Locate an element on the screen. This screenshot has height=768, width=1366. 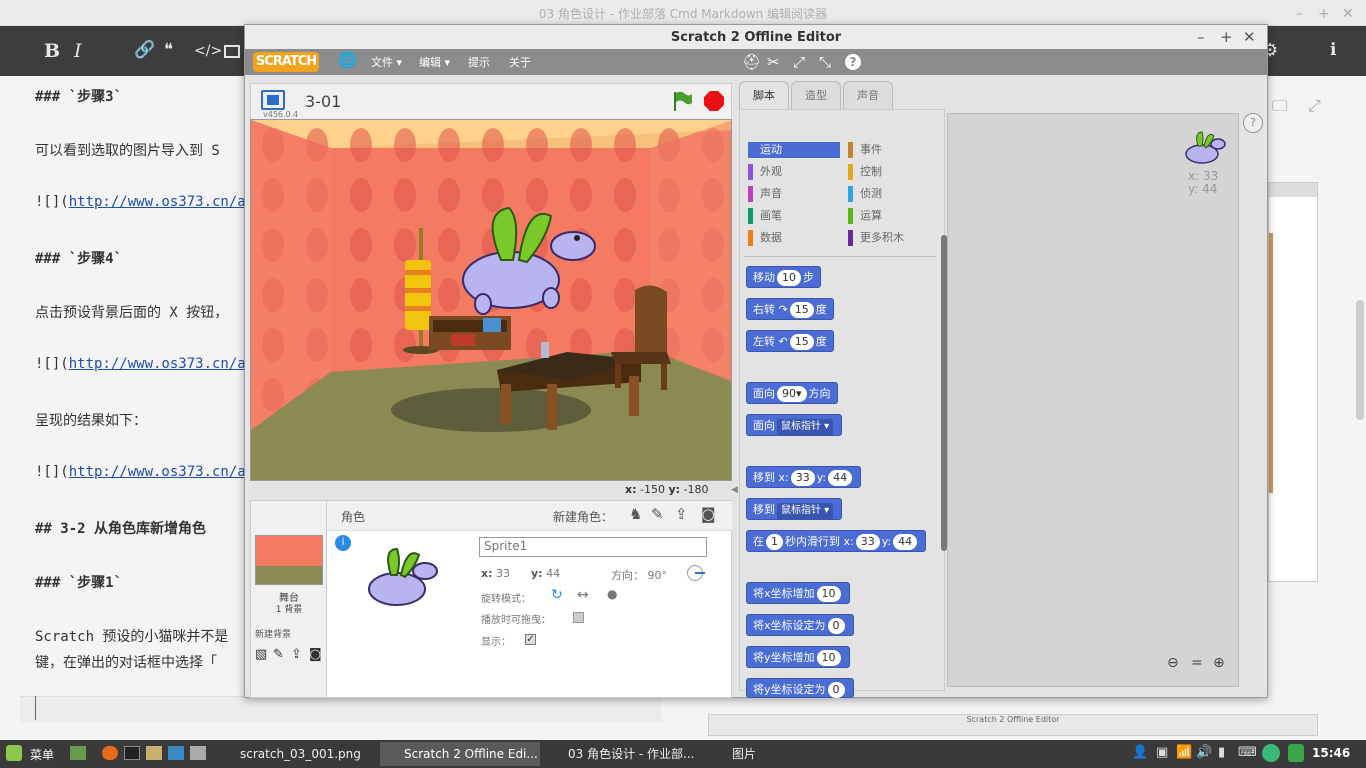
block-goto: 移到 鼠标指针 ▾ is located at coordinates (794, 509).